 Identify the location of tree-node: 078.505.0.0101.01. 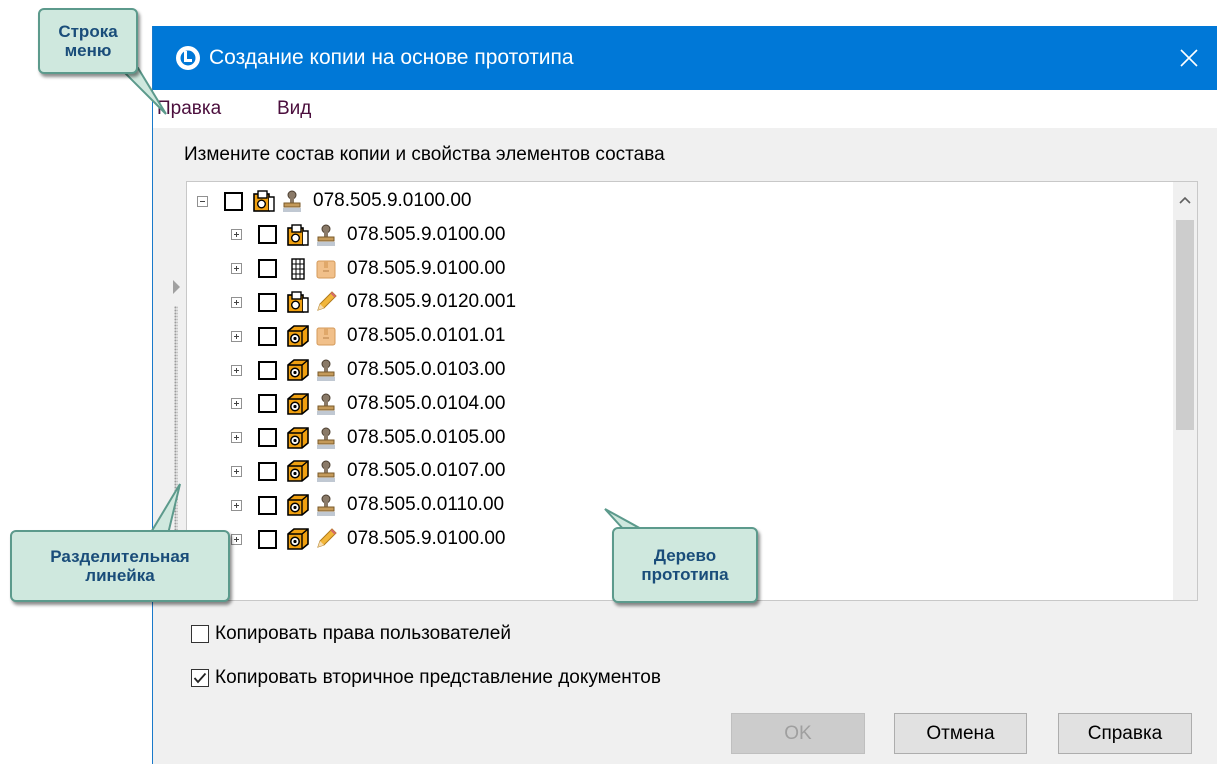
(368, 336).